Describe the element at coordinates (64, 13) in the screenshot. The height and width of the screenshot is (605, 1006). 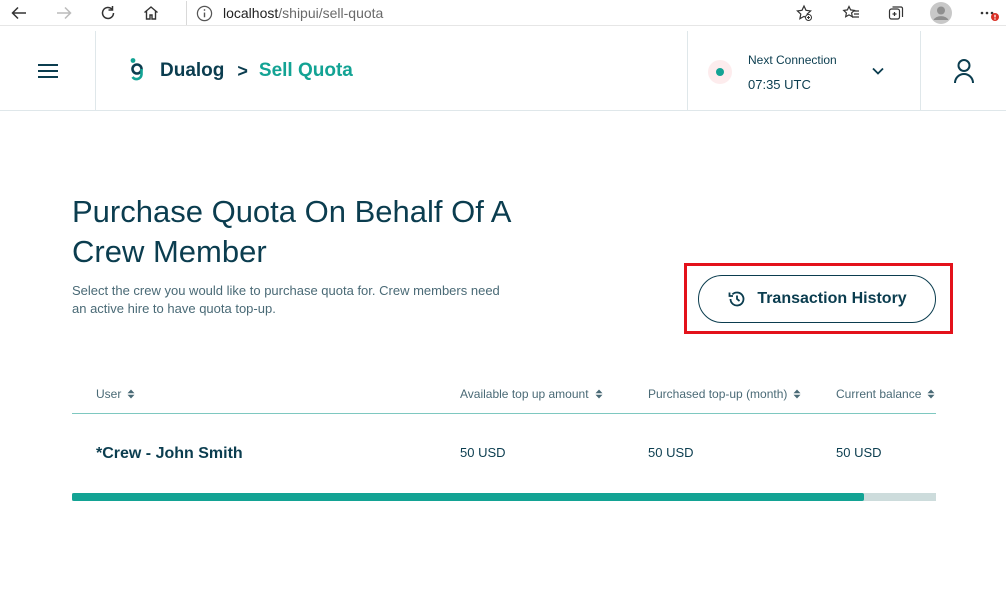
I see `forward-icon` at that location.